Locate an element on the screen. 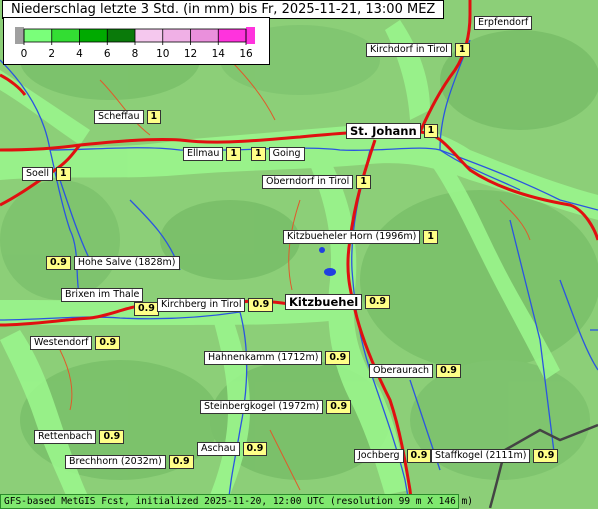  place-scheffau: Scheffau 1 is located at coordinates (128, 117).